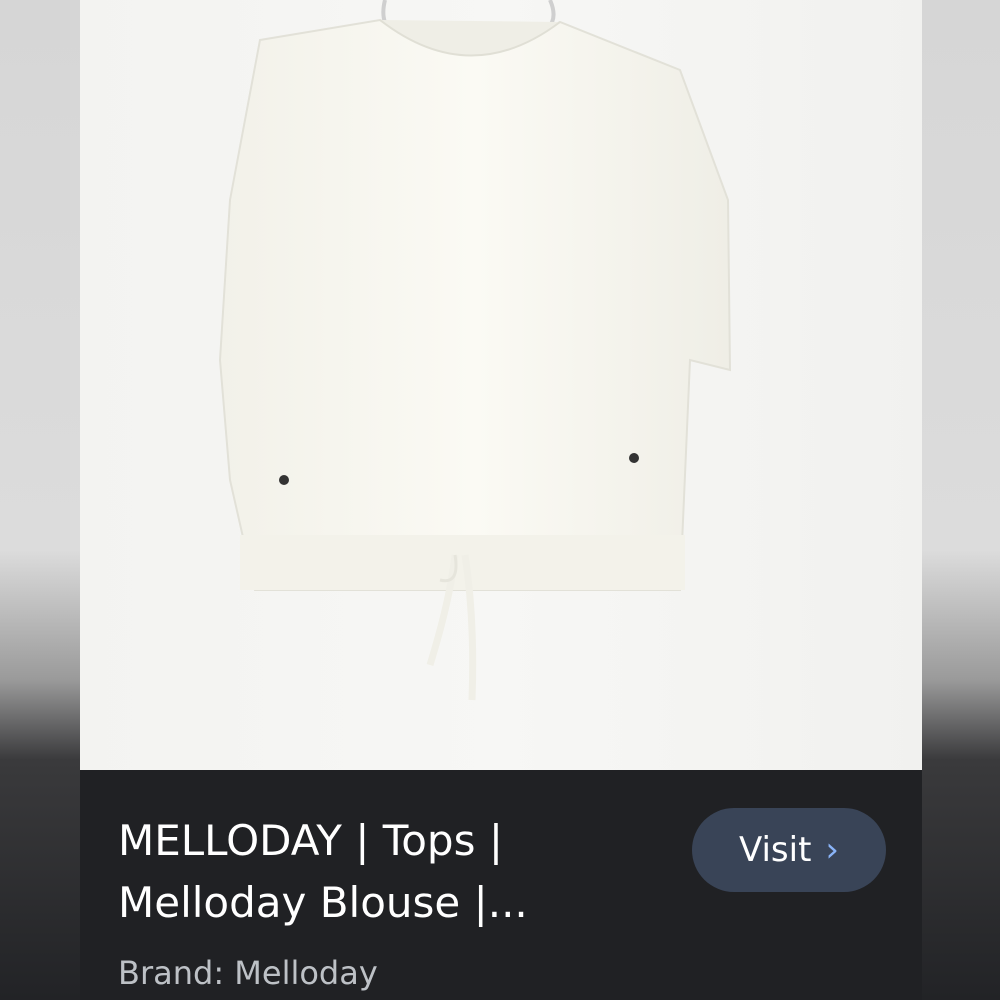 The width and height of the screenshot is (1000, 1000). Describe the element at coordinates (248, 973) in the screenshot. I see `brand-label: Brand: Melloday` at that location.